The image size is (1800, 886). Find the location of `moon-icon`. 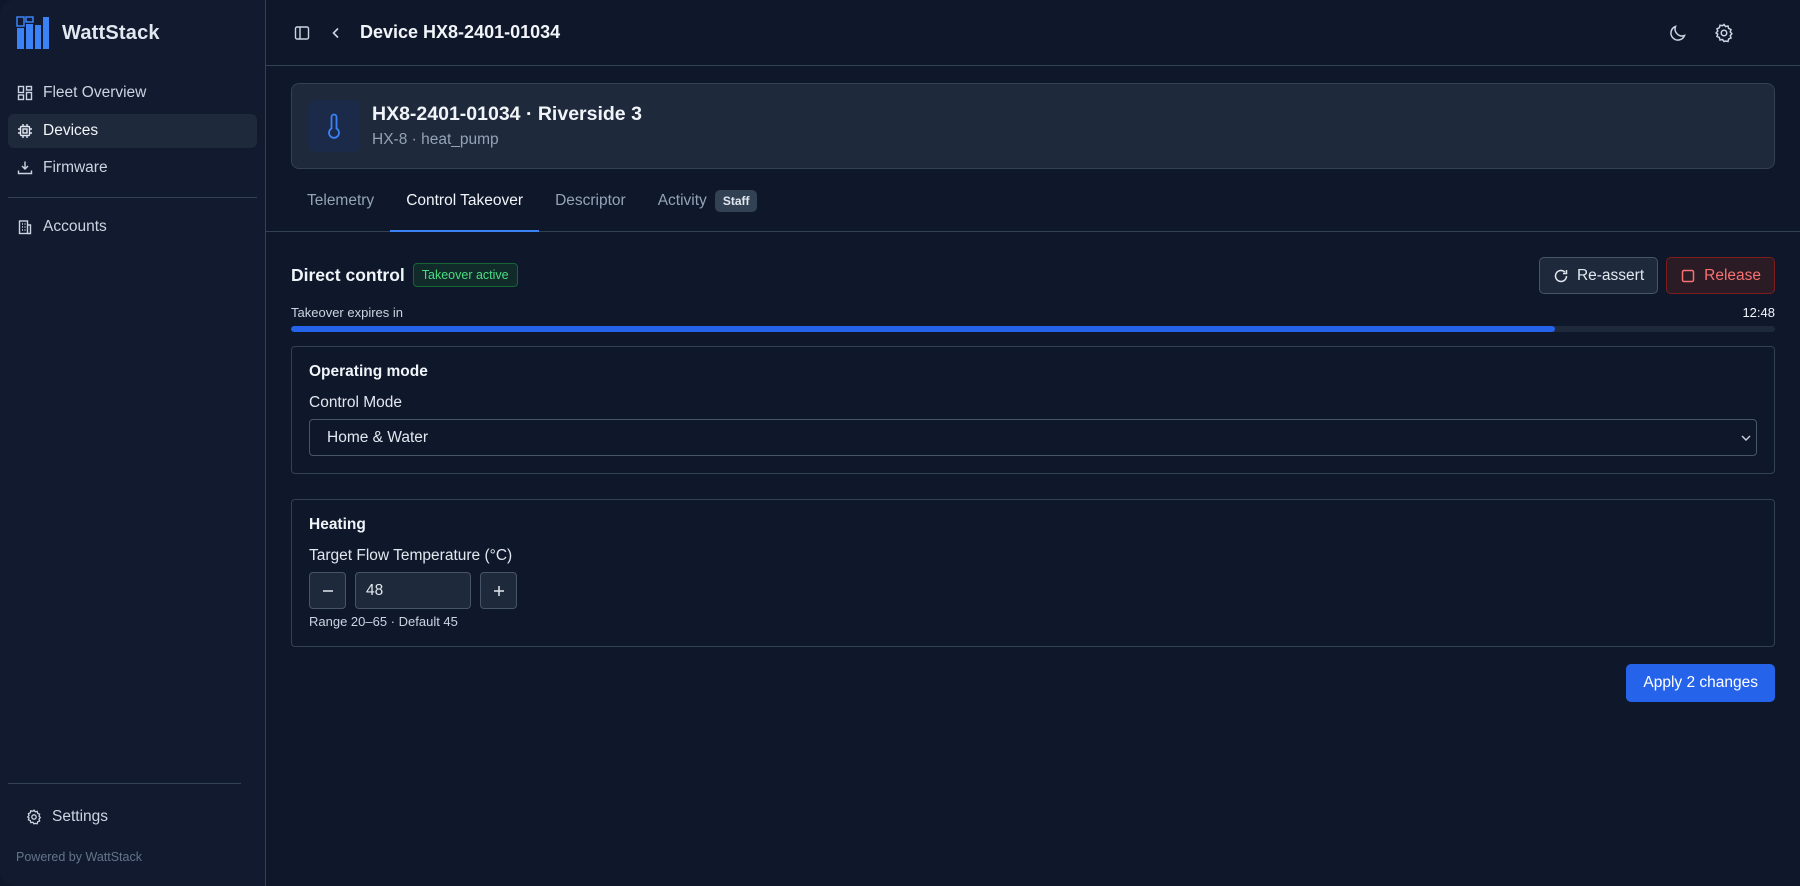

moon-icon is located at coordinates (1678, 33).